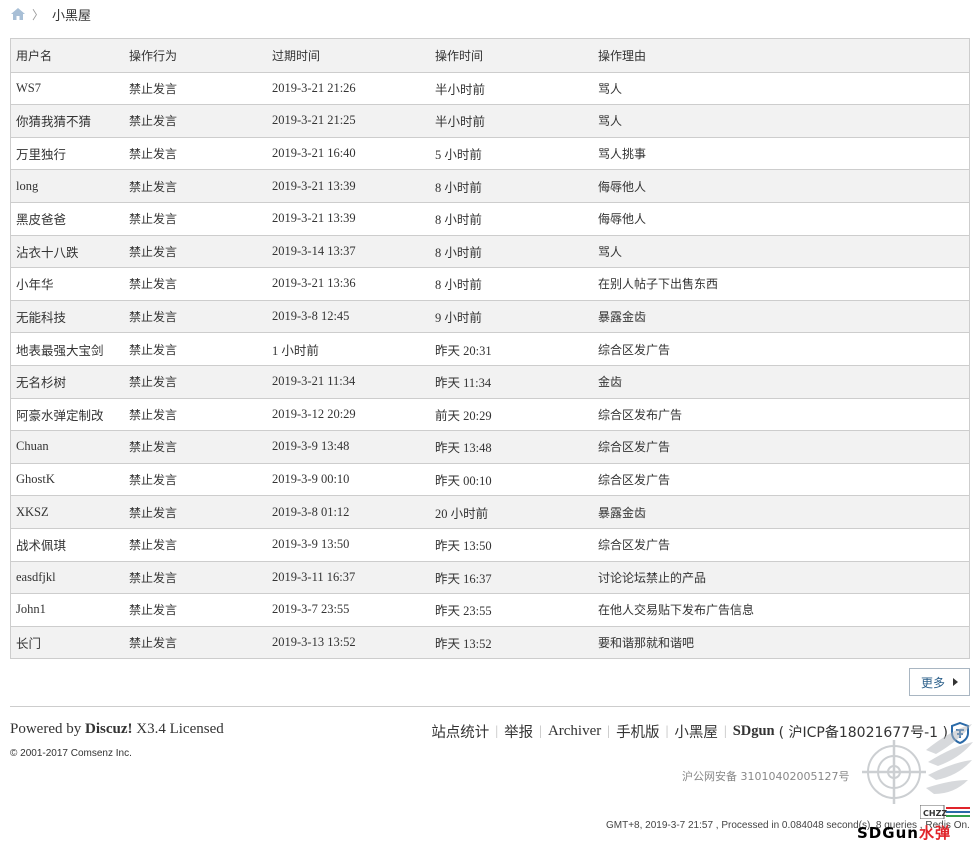 The width and height of the screenshot is (980, 846). What do you see at coordinates (109, 729) in the screenshot?
I see `discuz-link: Discuz!` at bounding box center [109, 729].